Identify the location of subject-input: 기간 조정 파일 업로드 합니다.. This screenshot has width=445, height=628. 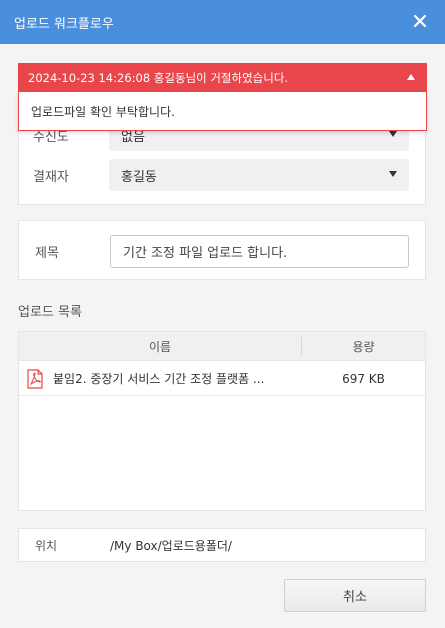
(259, 251).